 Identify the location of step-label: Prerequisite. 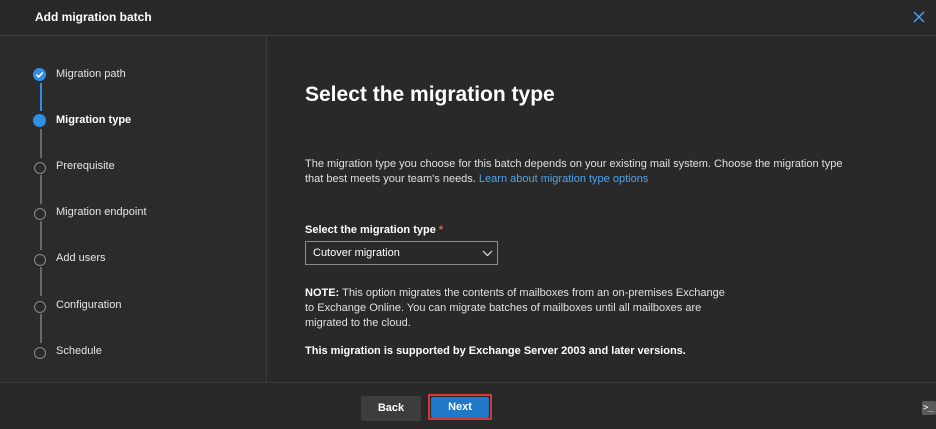
(85, 166).